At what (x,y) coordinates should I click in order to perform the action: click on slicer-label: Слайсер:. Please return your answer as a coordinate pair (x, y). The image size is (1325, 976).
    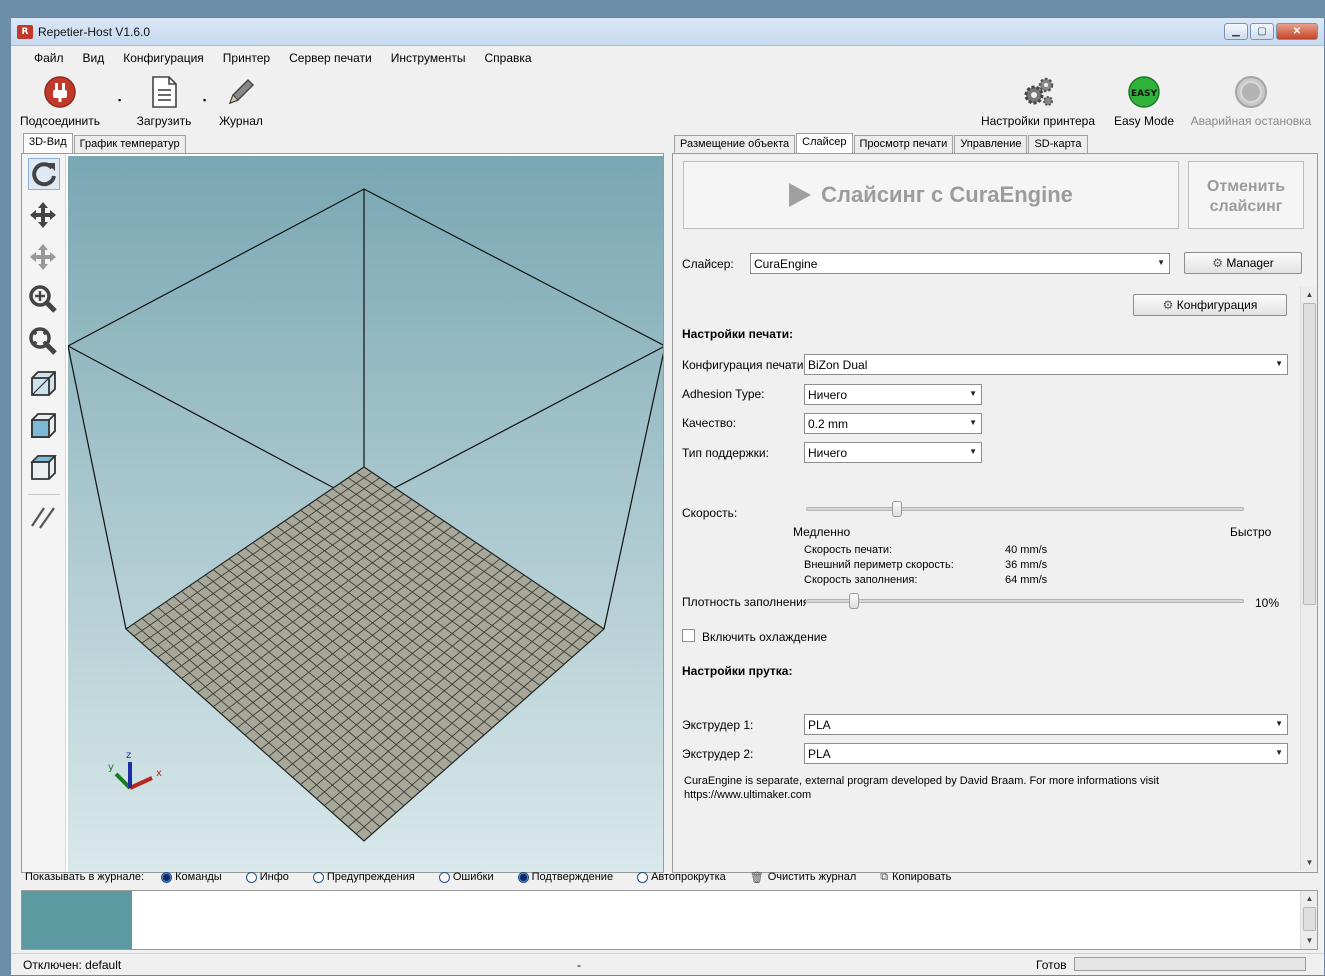
    Looking at the image, I should click on (708, 264).